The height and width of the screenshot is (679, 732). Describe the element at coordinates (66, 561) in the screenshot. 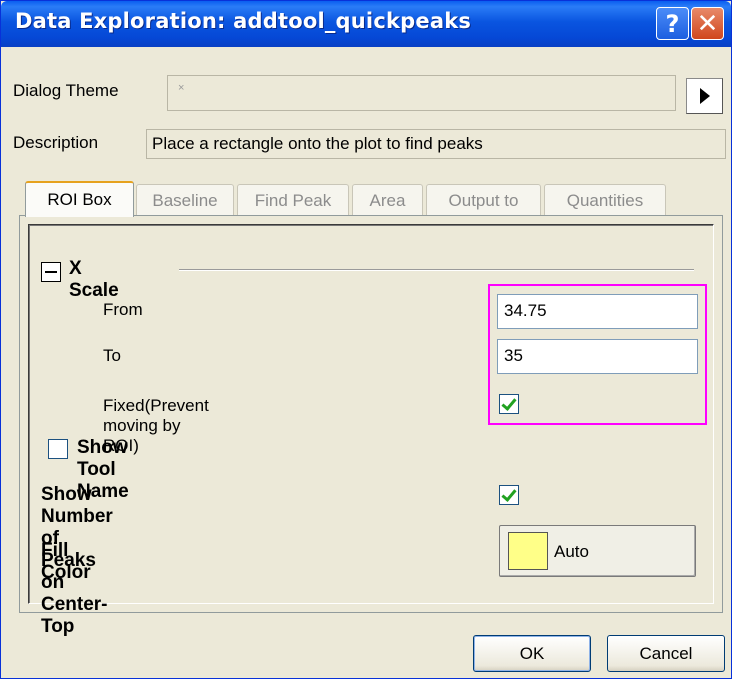

I see `fill-color-label: Fill Color` at that location.